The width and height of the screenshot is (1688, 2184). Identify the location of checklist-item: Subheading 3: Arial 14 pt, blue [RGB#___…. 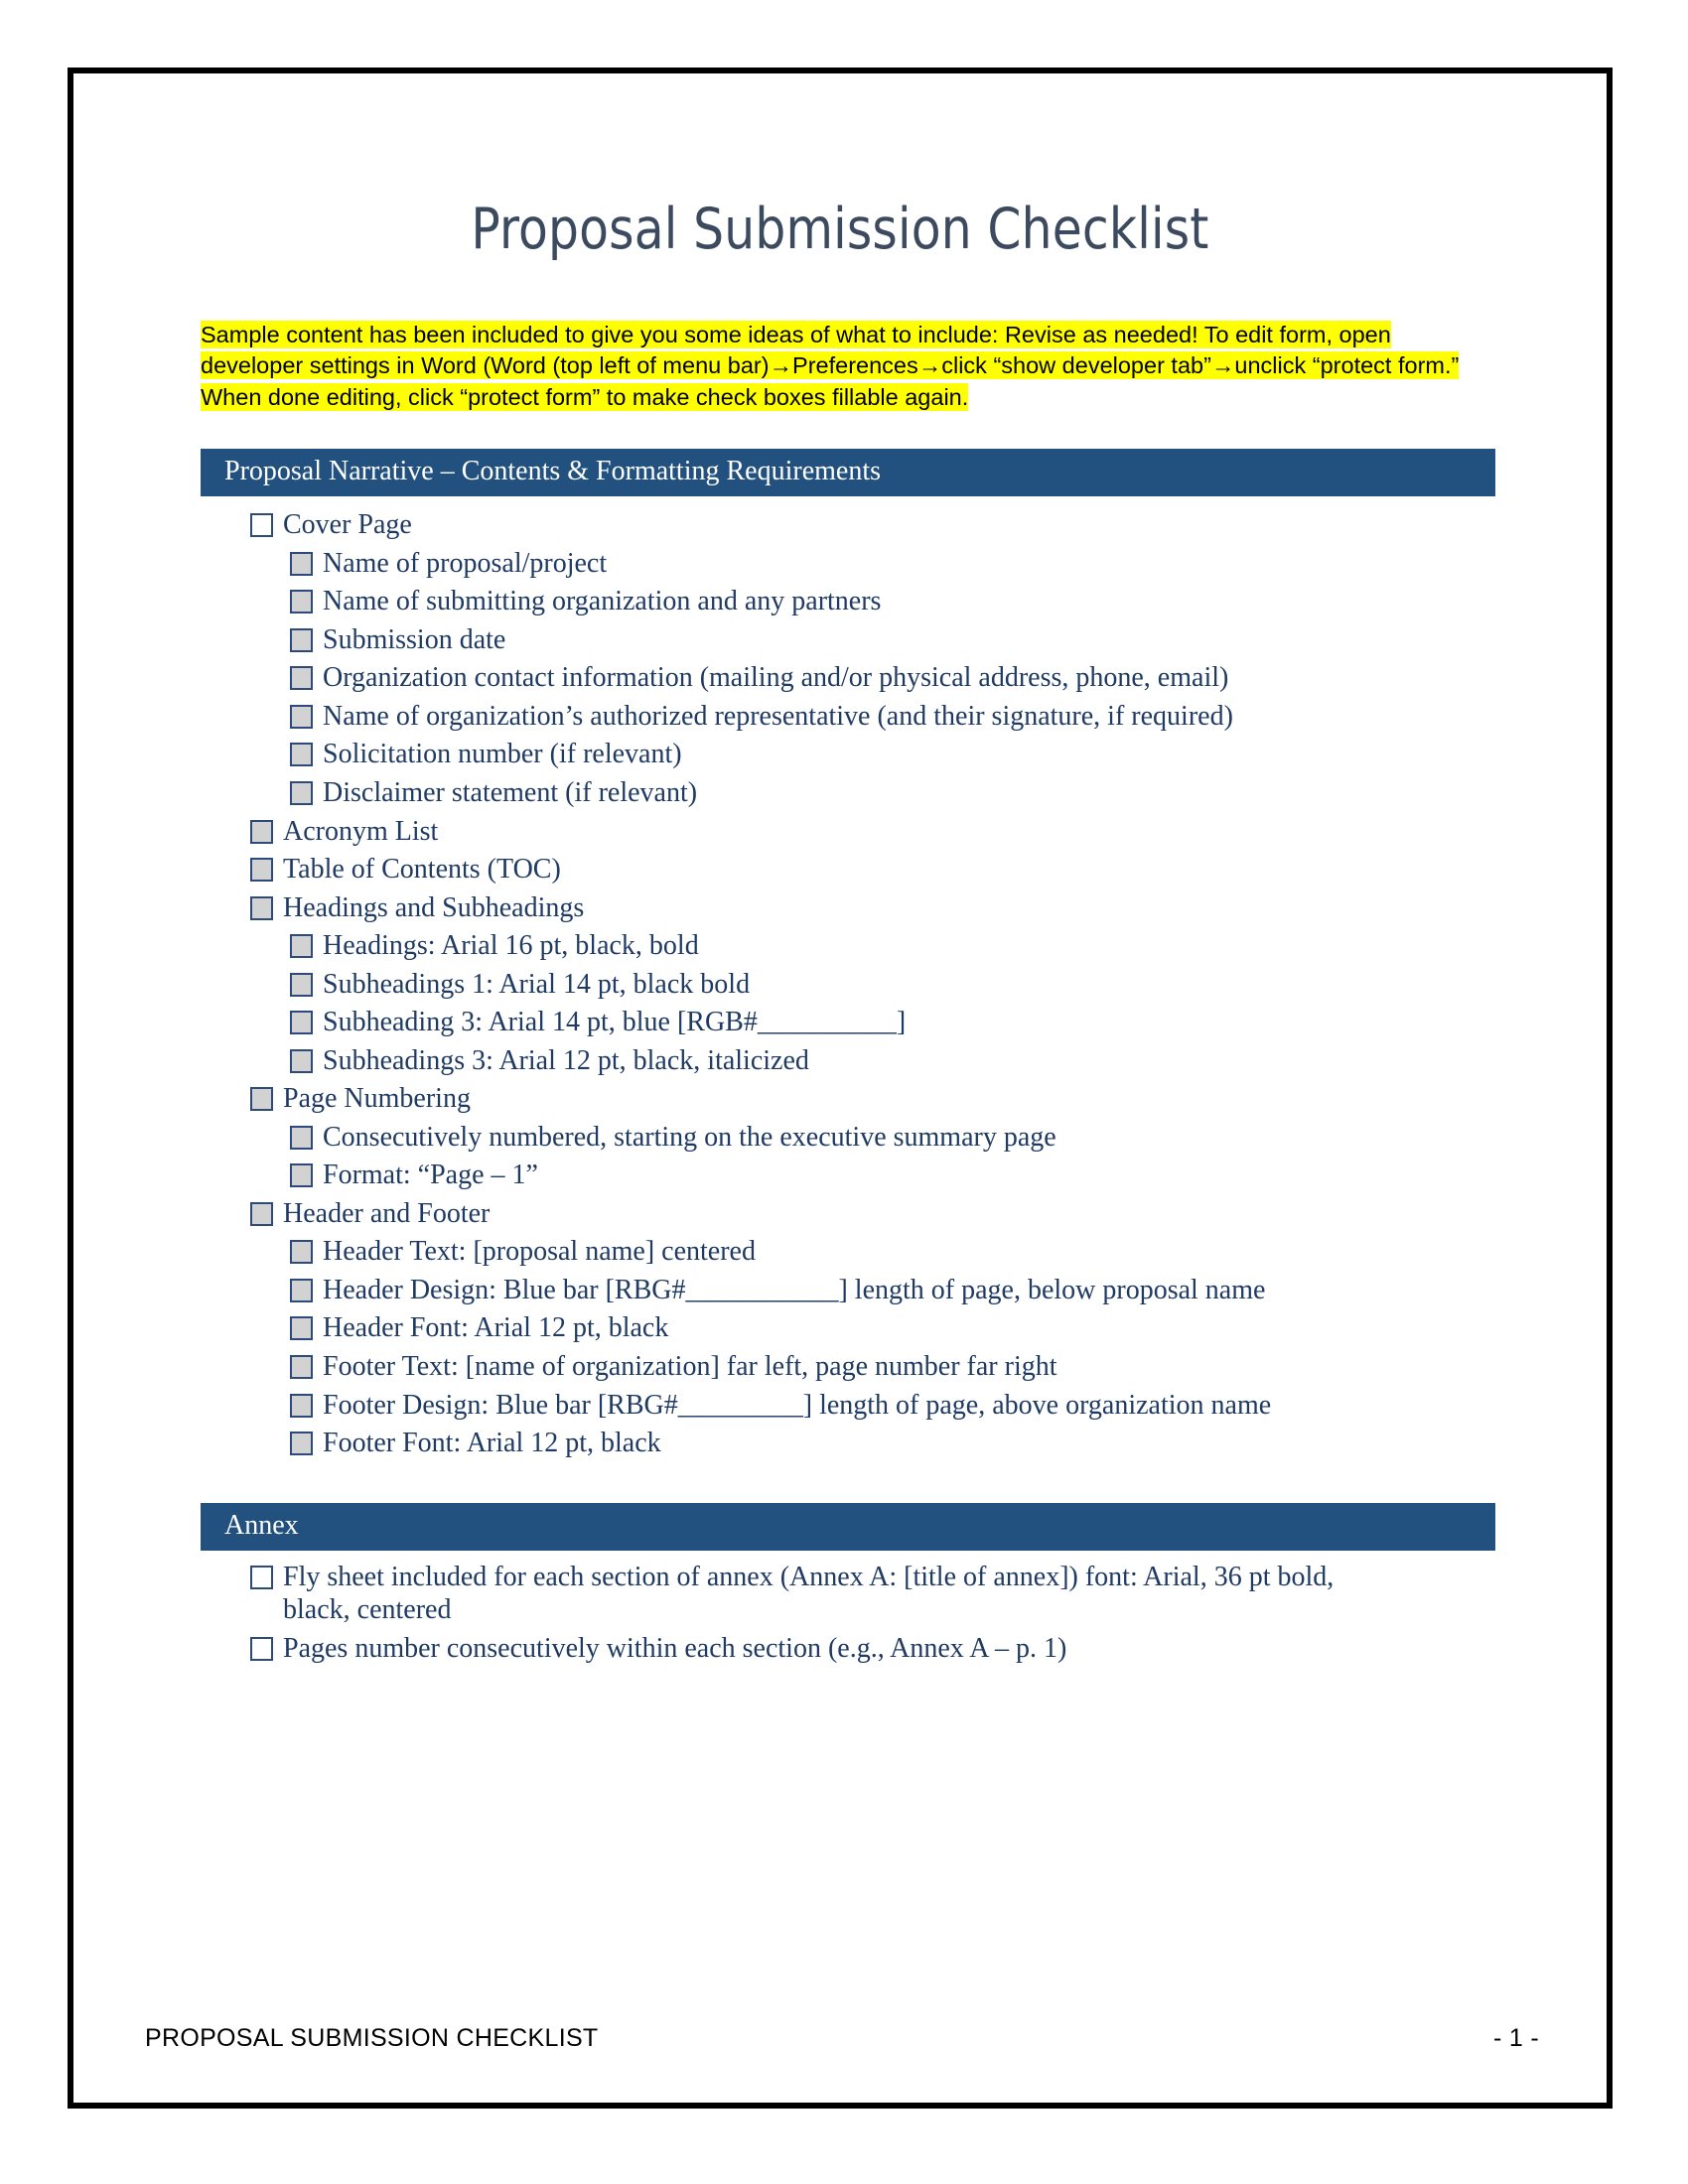
(840, 1022).